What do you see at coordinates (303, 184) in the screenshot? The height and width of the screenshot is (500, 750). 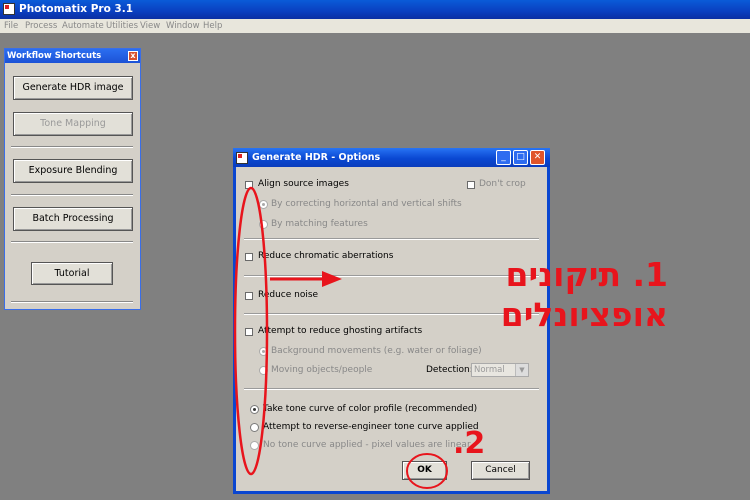 I see `align-label: Align source images` at bounding box center [303, 184].